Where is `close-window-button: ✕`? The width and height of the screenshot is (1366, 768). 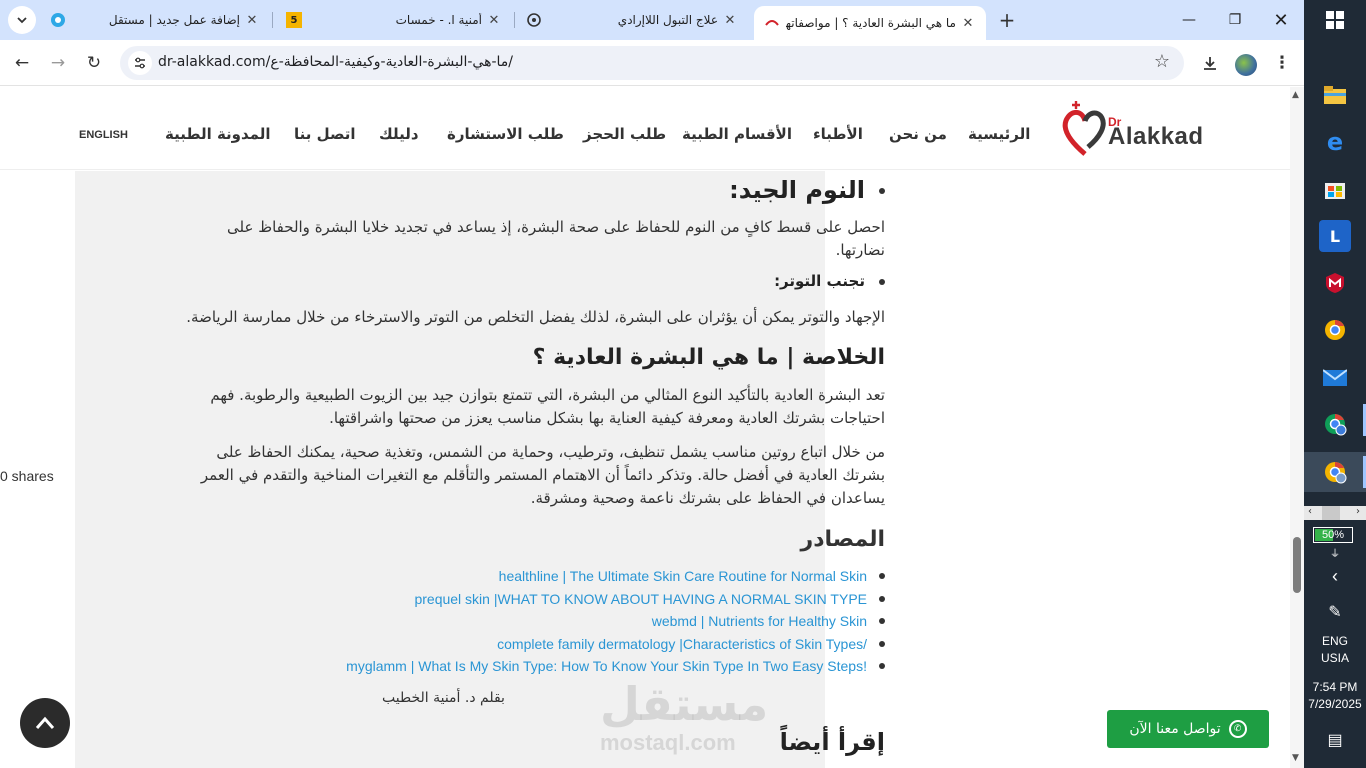 close-window-button: ✕ is located at coordinates (1281, 20).